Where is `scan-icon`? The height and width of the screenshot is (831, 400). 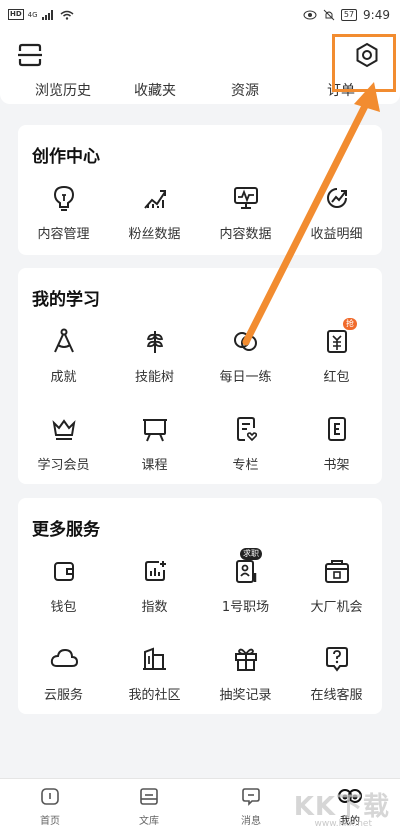 scan-icon is located at coordinates (30, 57).